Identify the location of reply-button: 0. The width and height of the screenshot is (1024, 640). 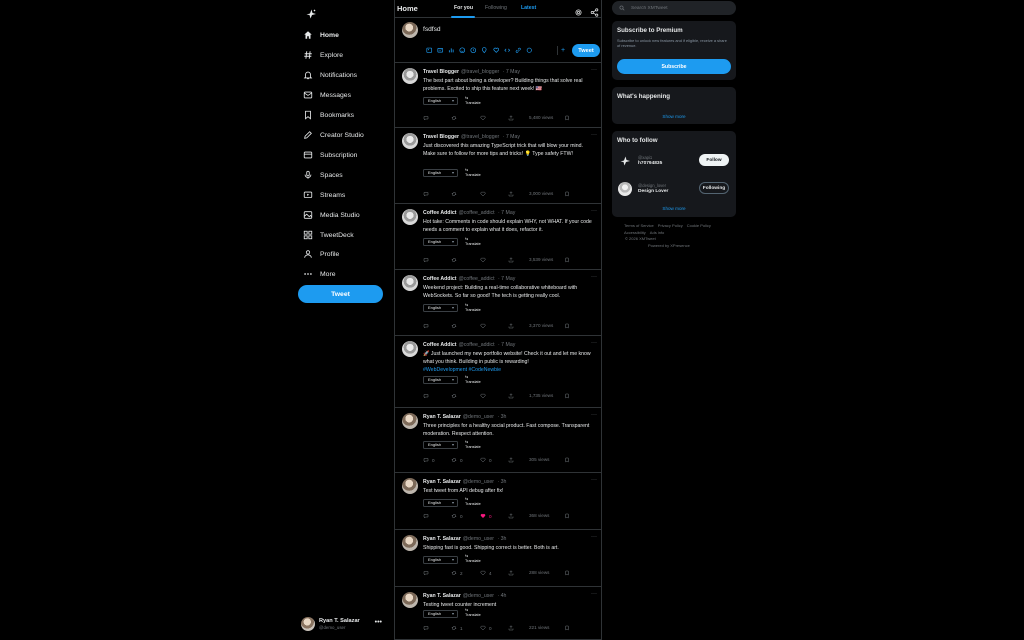
(429, 460).